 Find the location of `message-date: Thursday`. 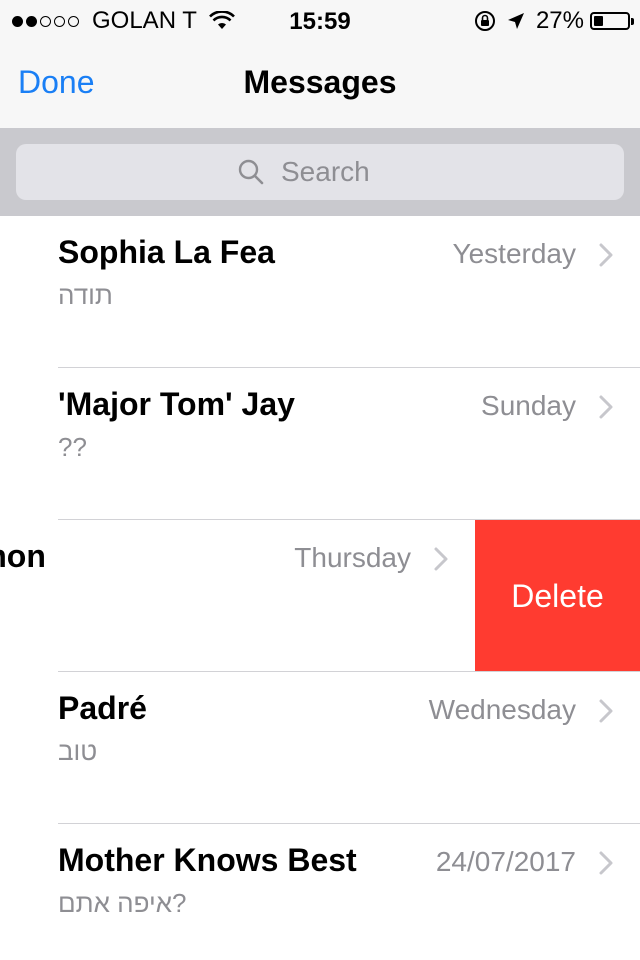

message-date: Thursday is located at coordinates (352, 557).